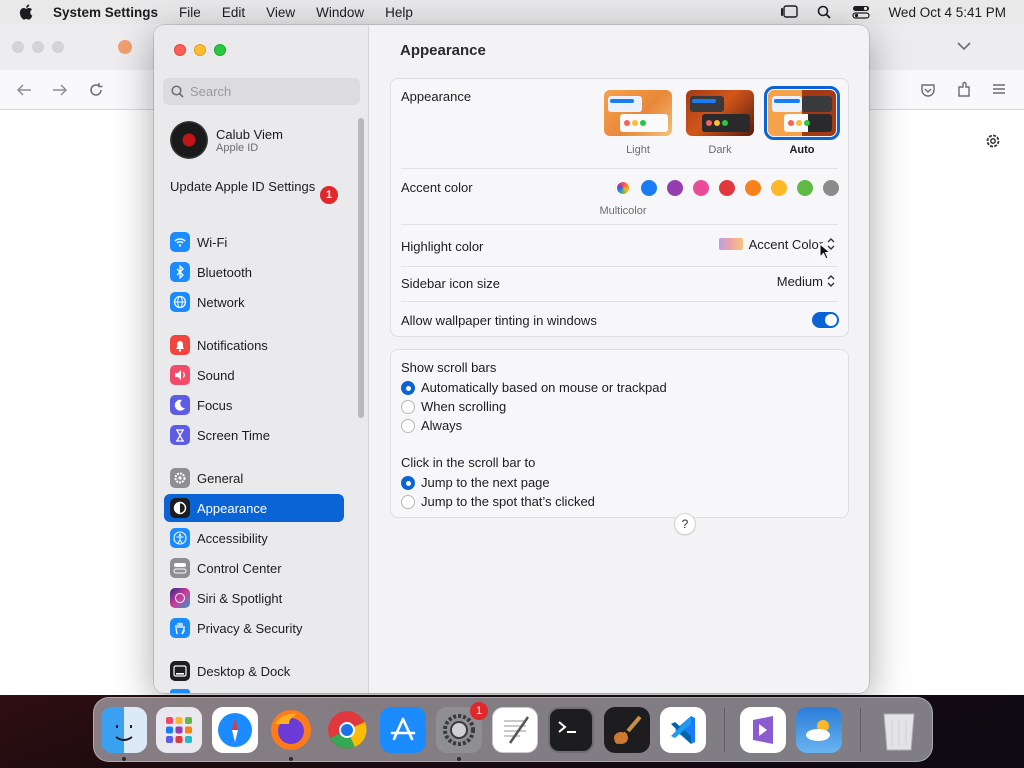  Describe the element at coordinates (254, 242) in the screenshot. I see `sidebar-item-wifi: Wi-Fi` at that location.